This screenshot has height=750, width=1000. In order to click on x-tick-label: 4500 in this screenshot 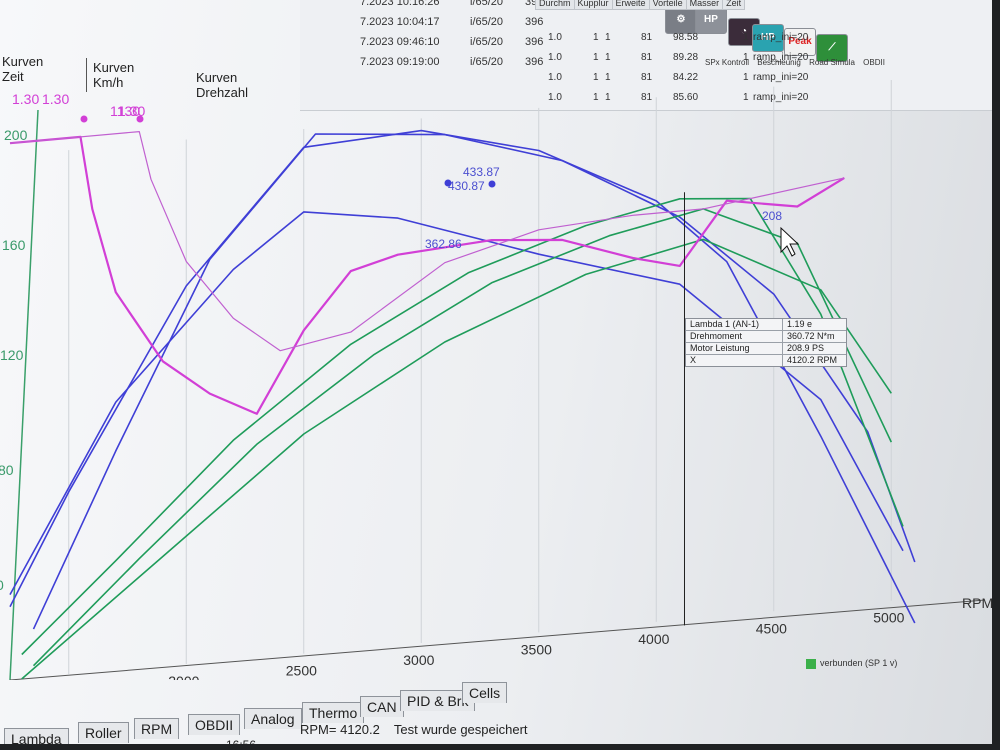, I will do `click(771, 628)`.